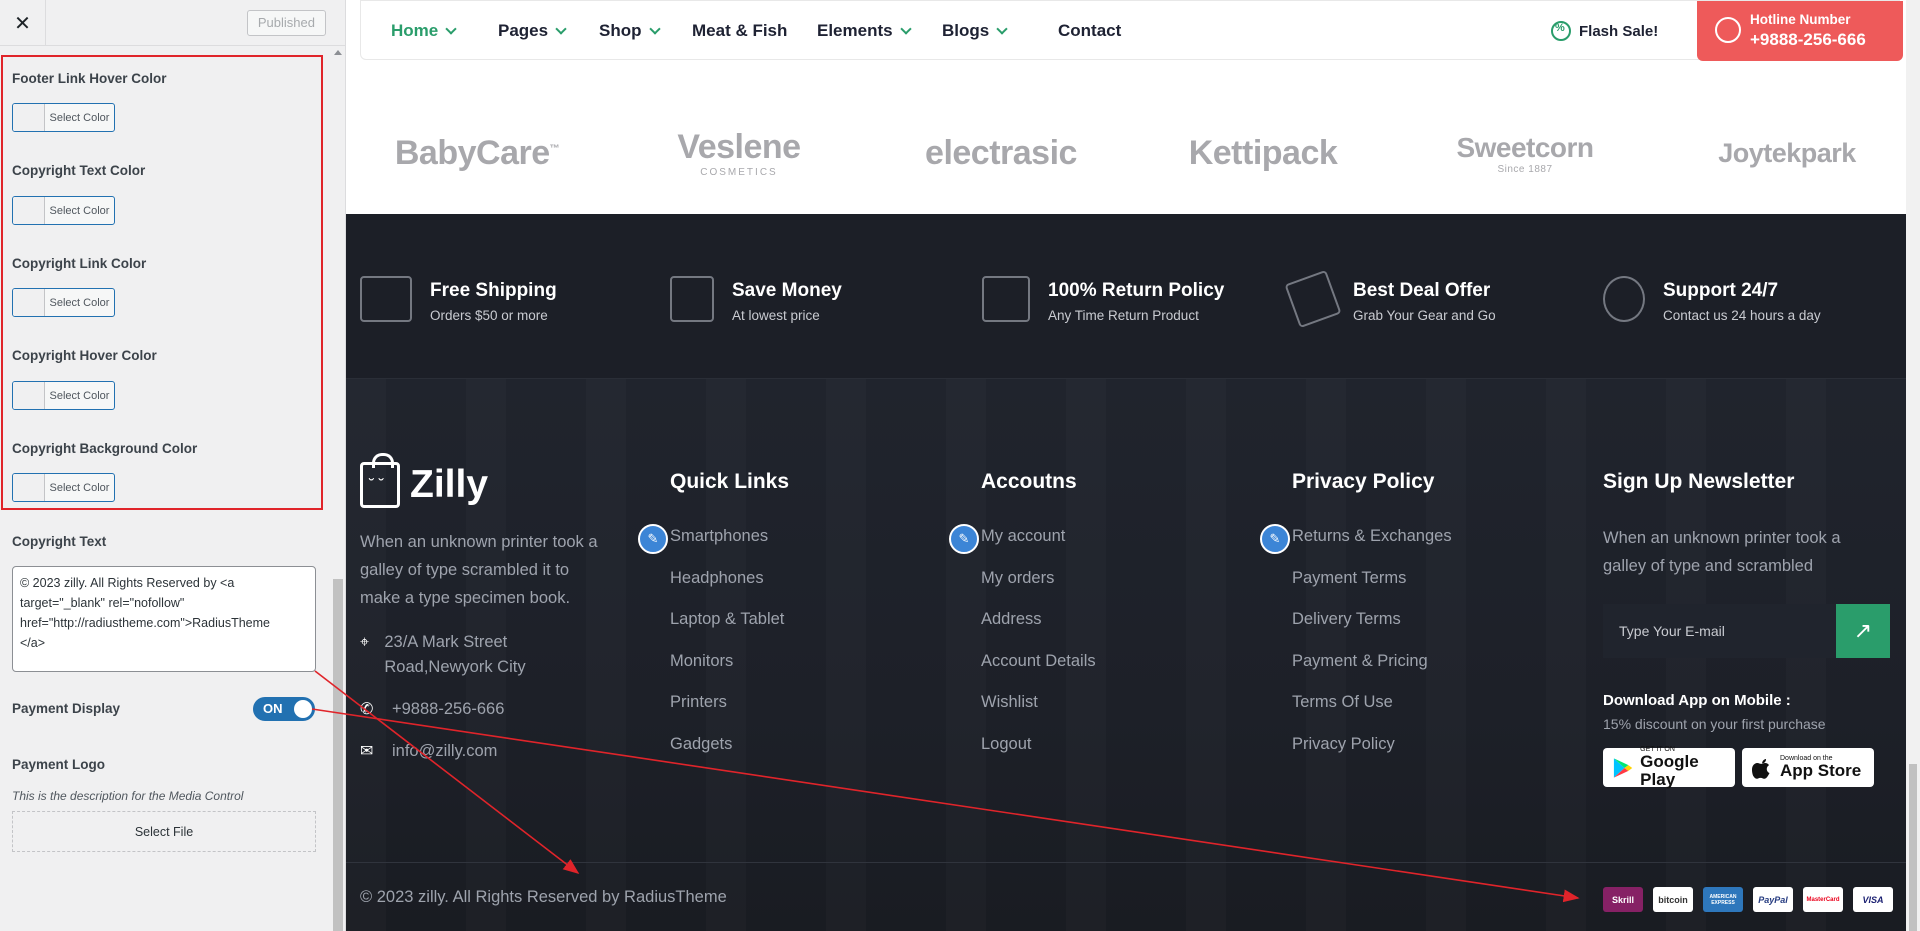 The image size is (1920, 931). Describe the element at coordinates (1133, 862) in the screenshot. I see `footer-divider` at that location.